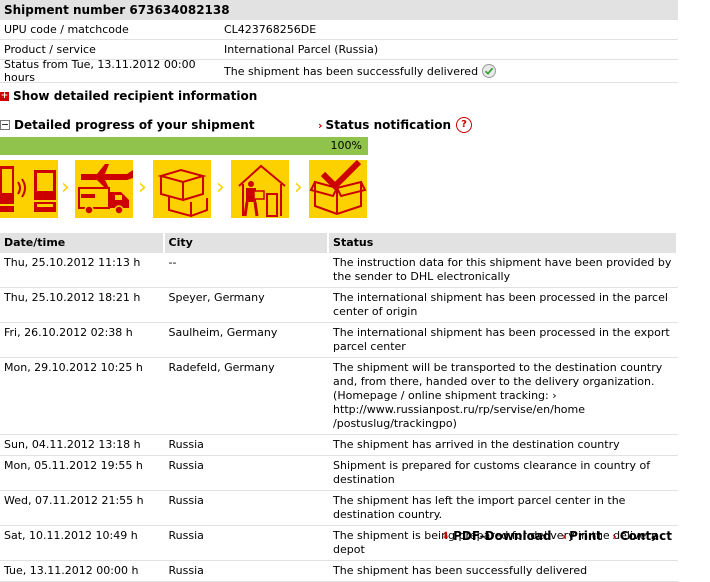  What do you see at coordinates (388, 125) in the screenshot?
I see `status-notification-label: Status notification` at bounding box center [388, 125].